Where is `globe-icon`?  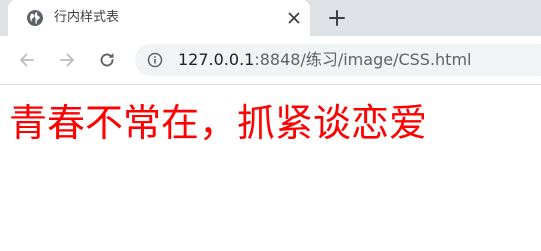 globe-icon is located at coordinates (35, 18).